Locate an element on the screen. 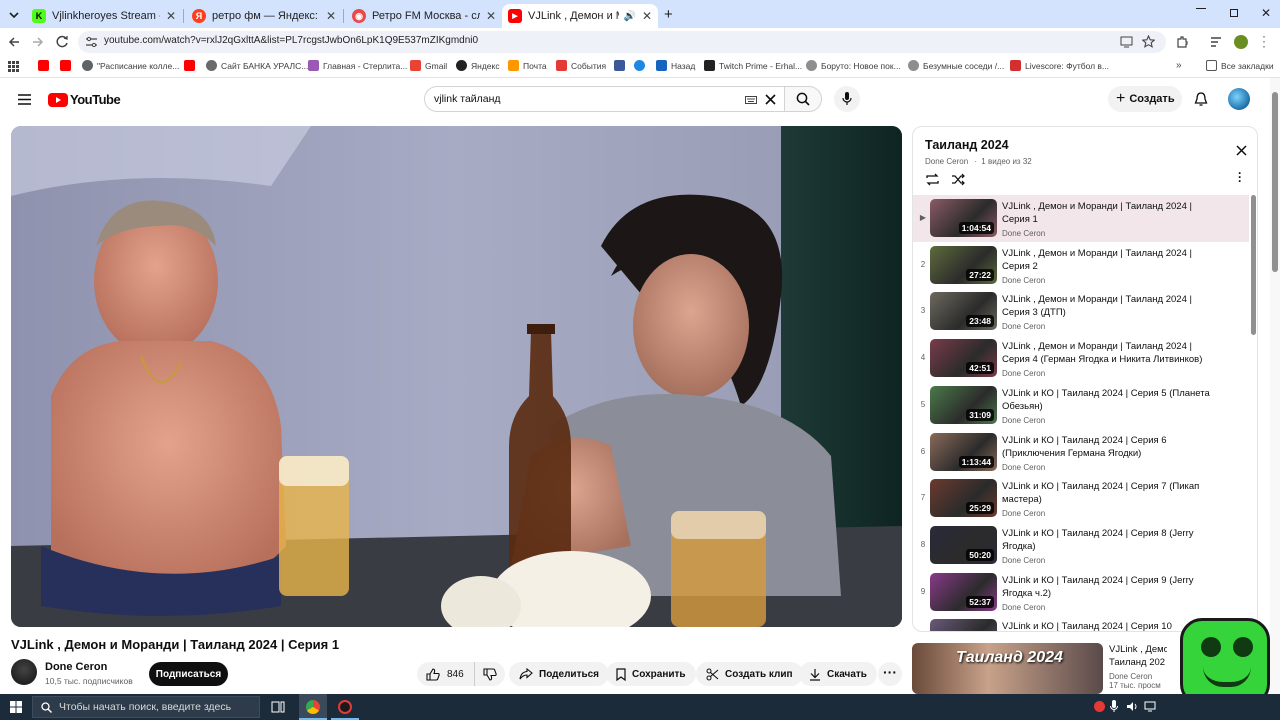  reading-list-icon is located at coordinates (1216, 42).